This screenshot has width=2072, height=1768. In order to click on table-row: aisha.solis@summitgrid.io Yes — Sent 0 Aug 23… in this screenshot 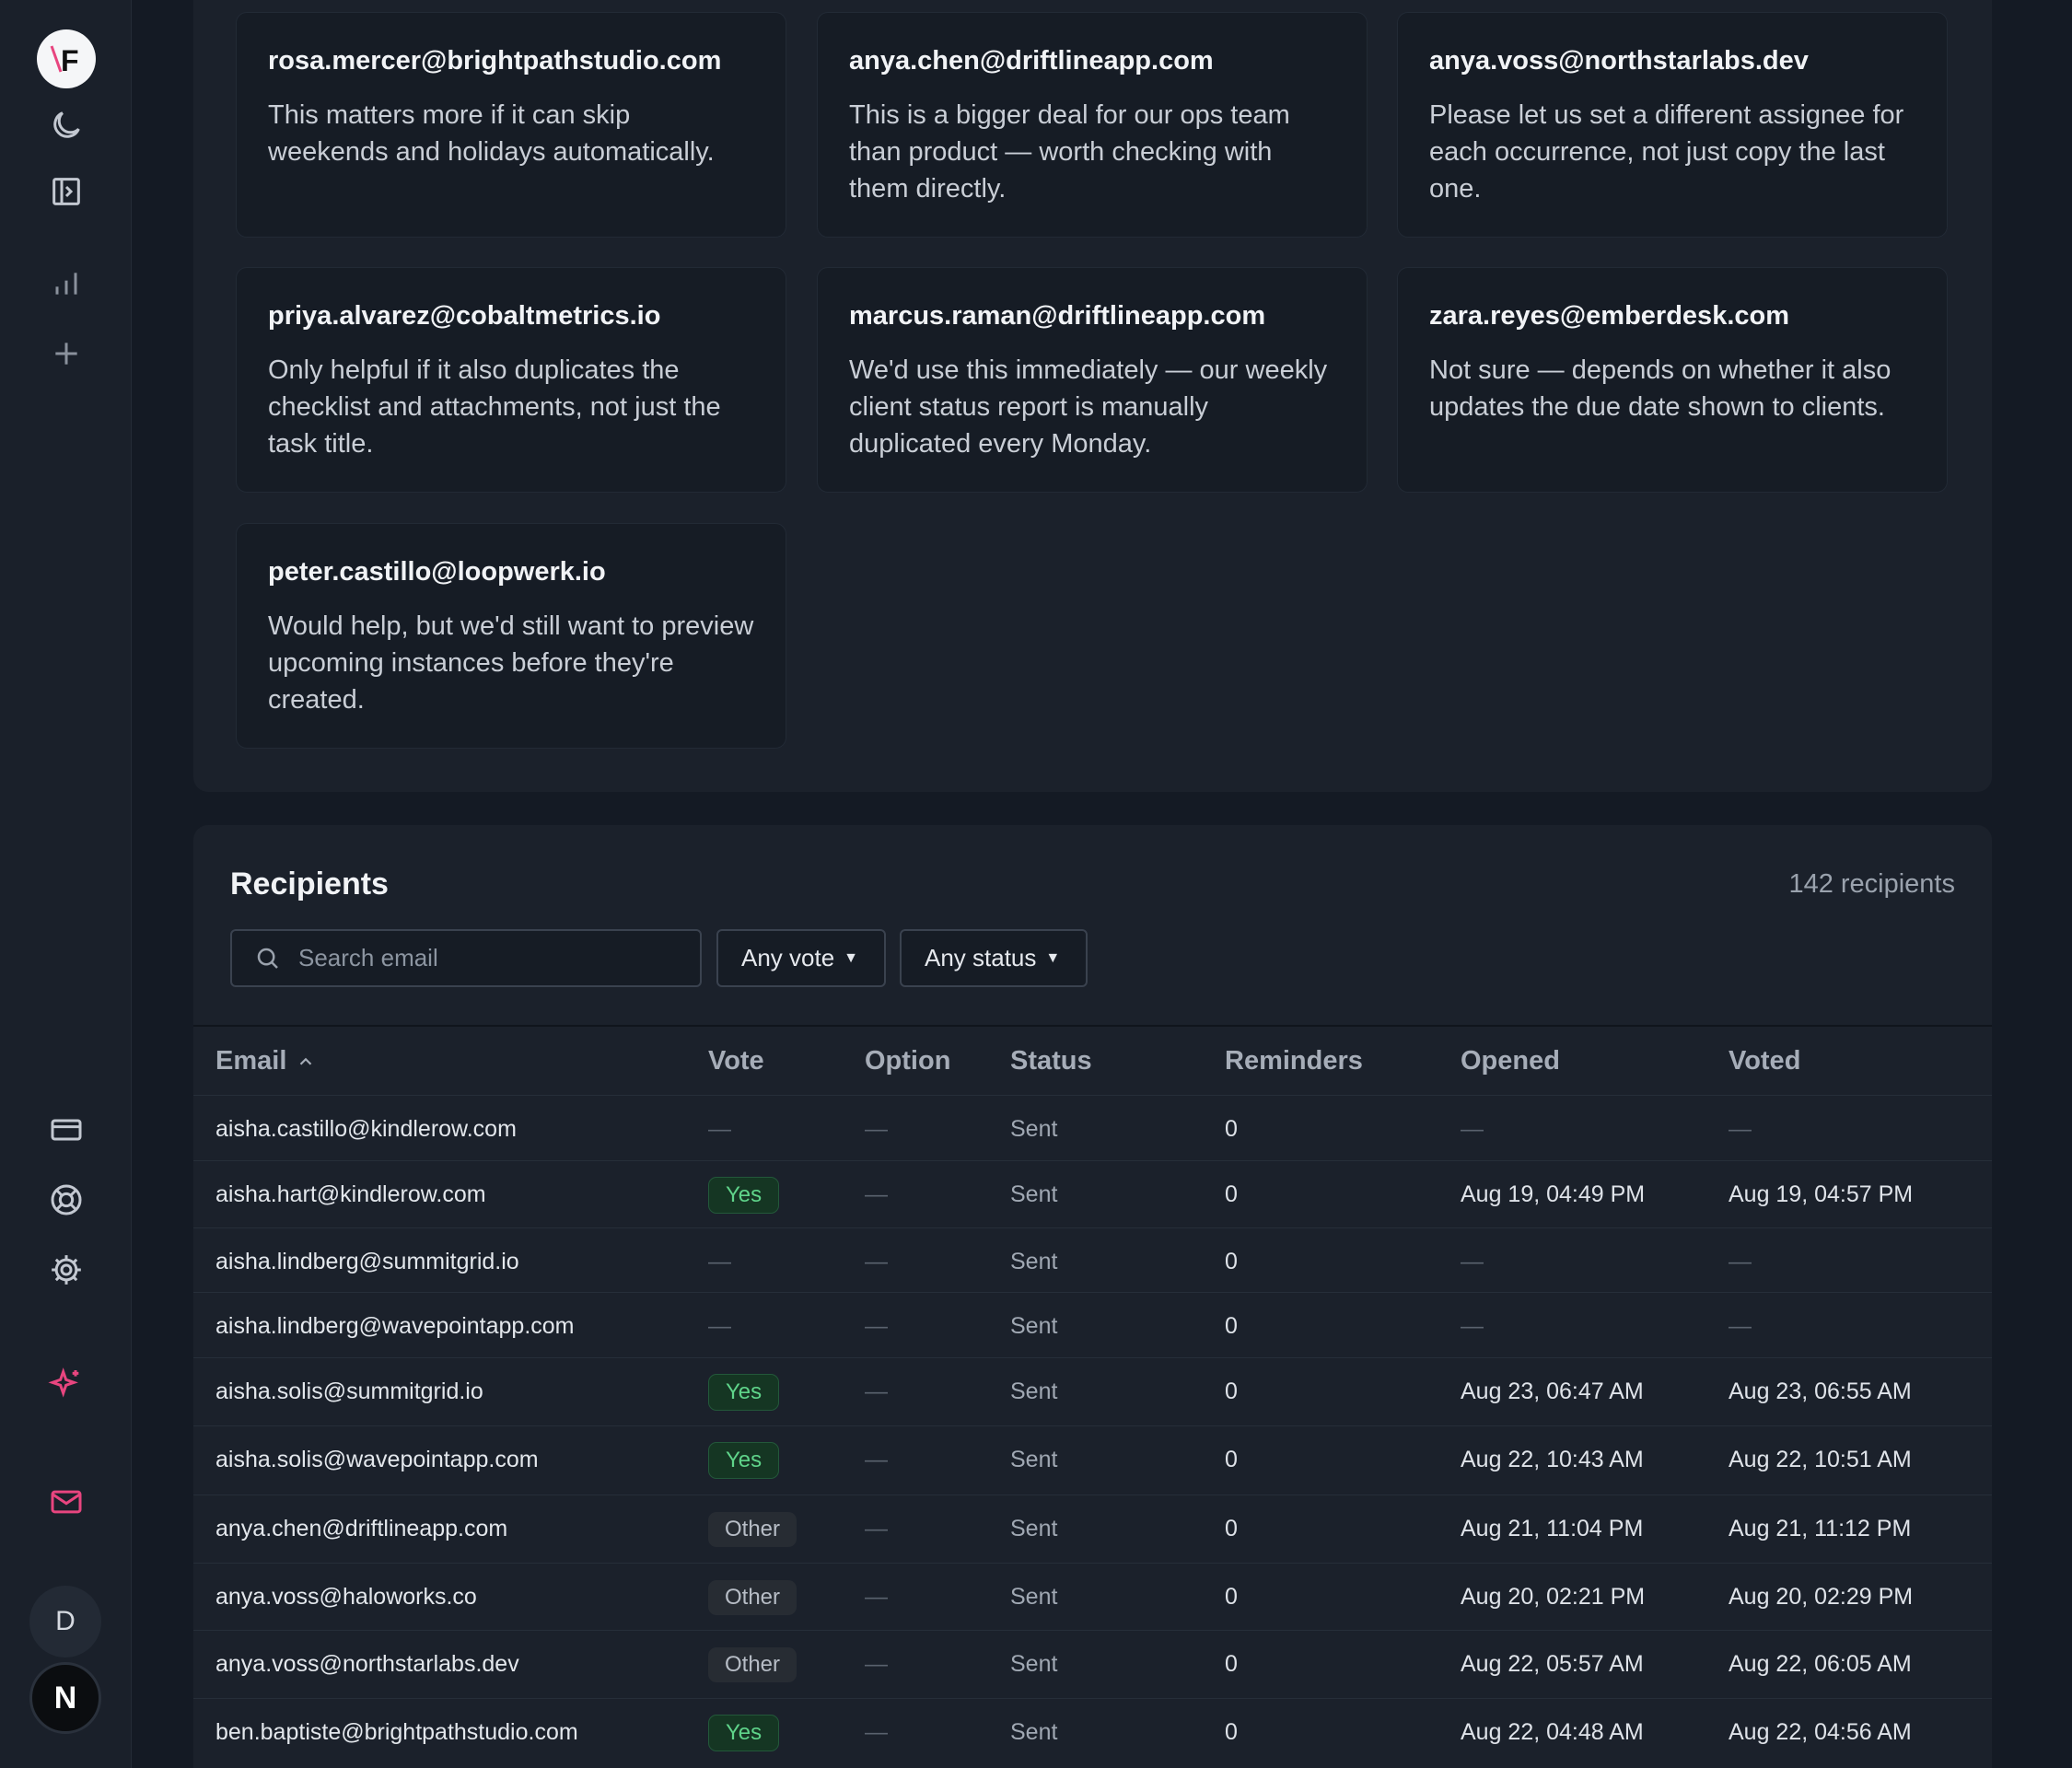, I will do `click(1092, 1391)`.